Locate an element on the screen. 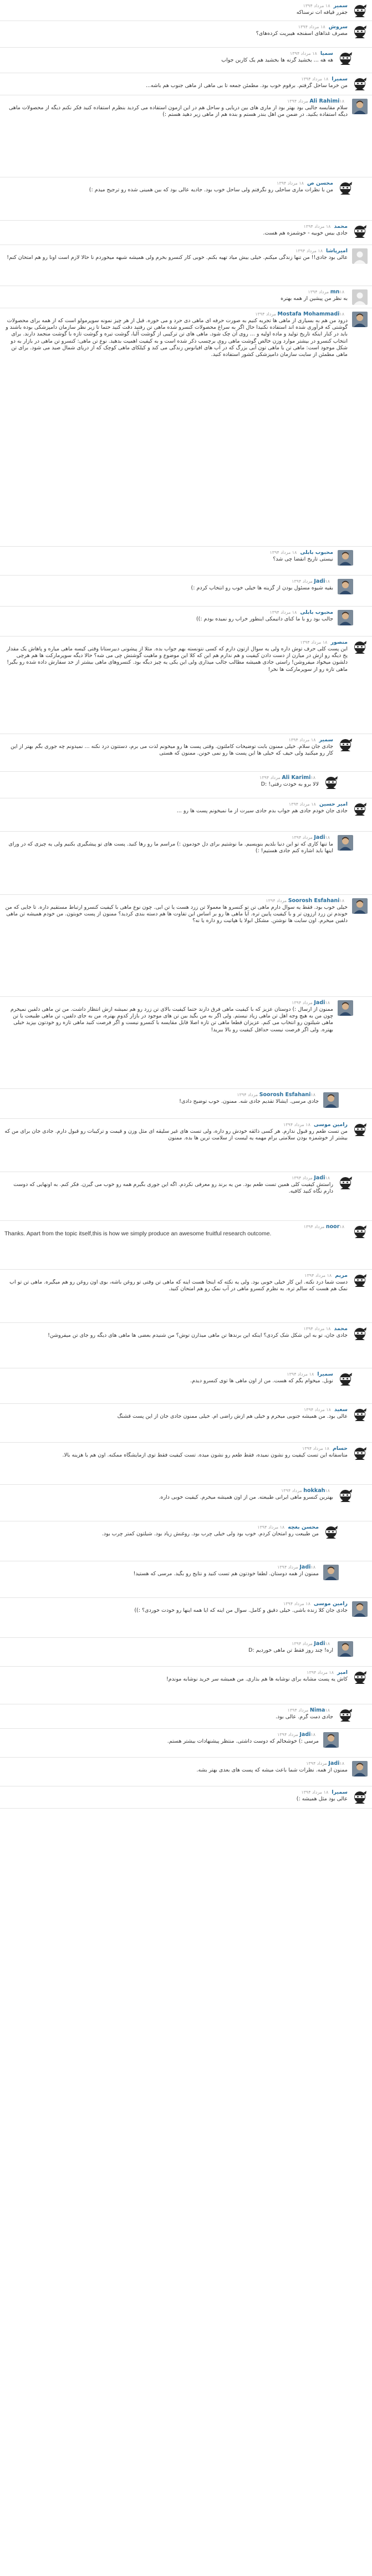 The width and height of the screenshot is (372, 2576). comment-author: Nima is located at coordinates (317, 1710).